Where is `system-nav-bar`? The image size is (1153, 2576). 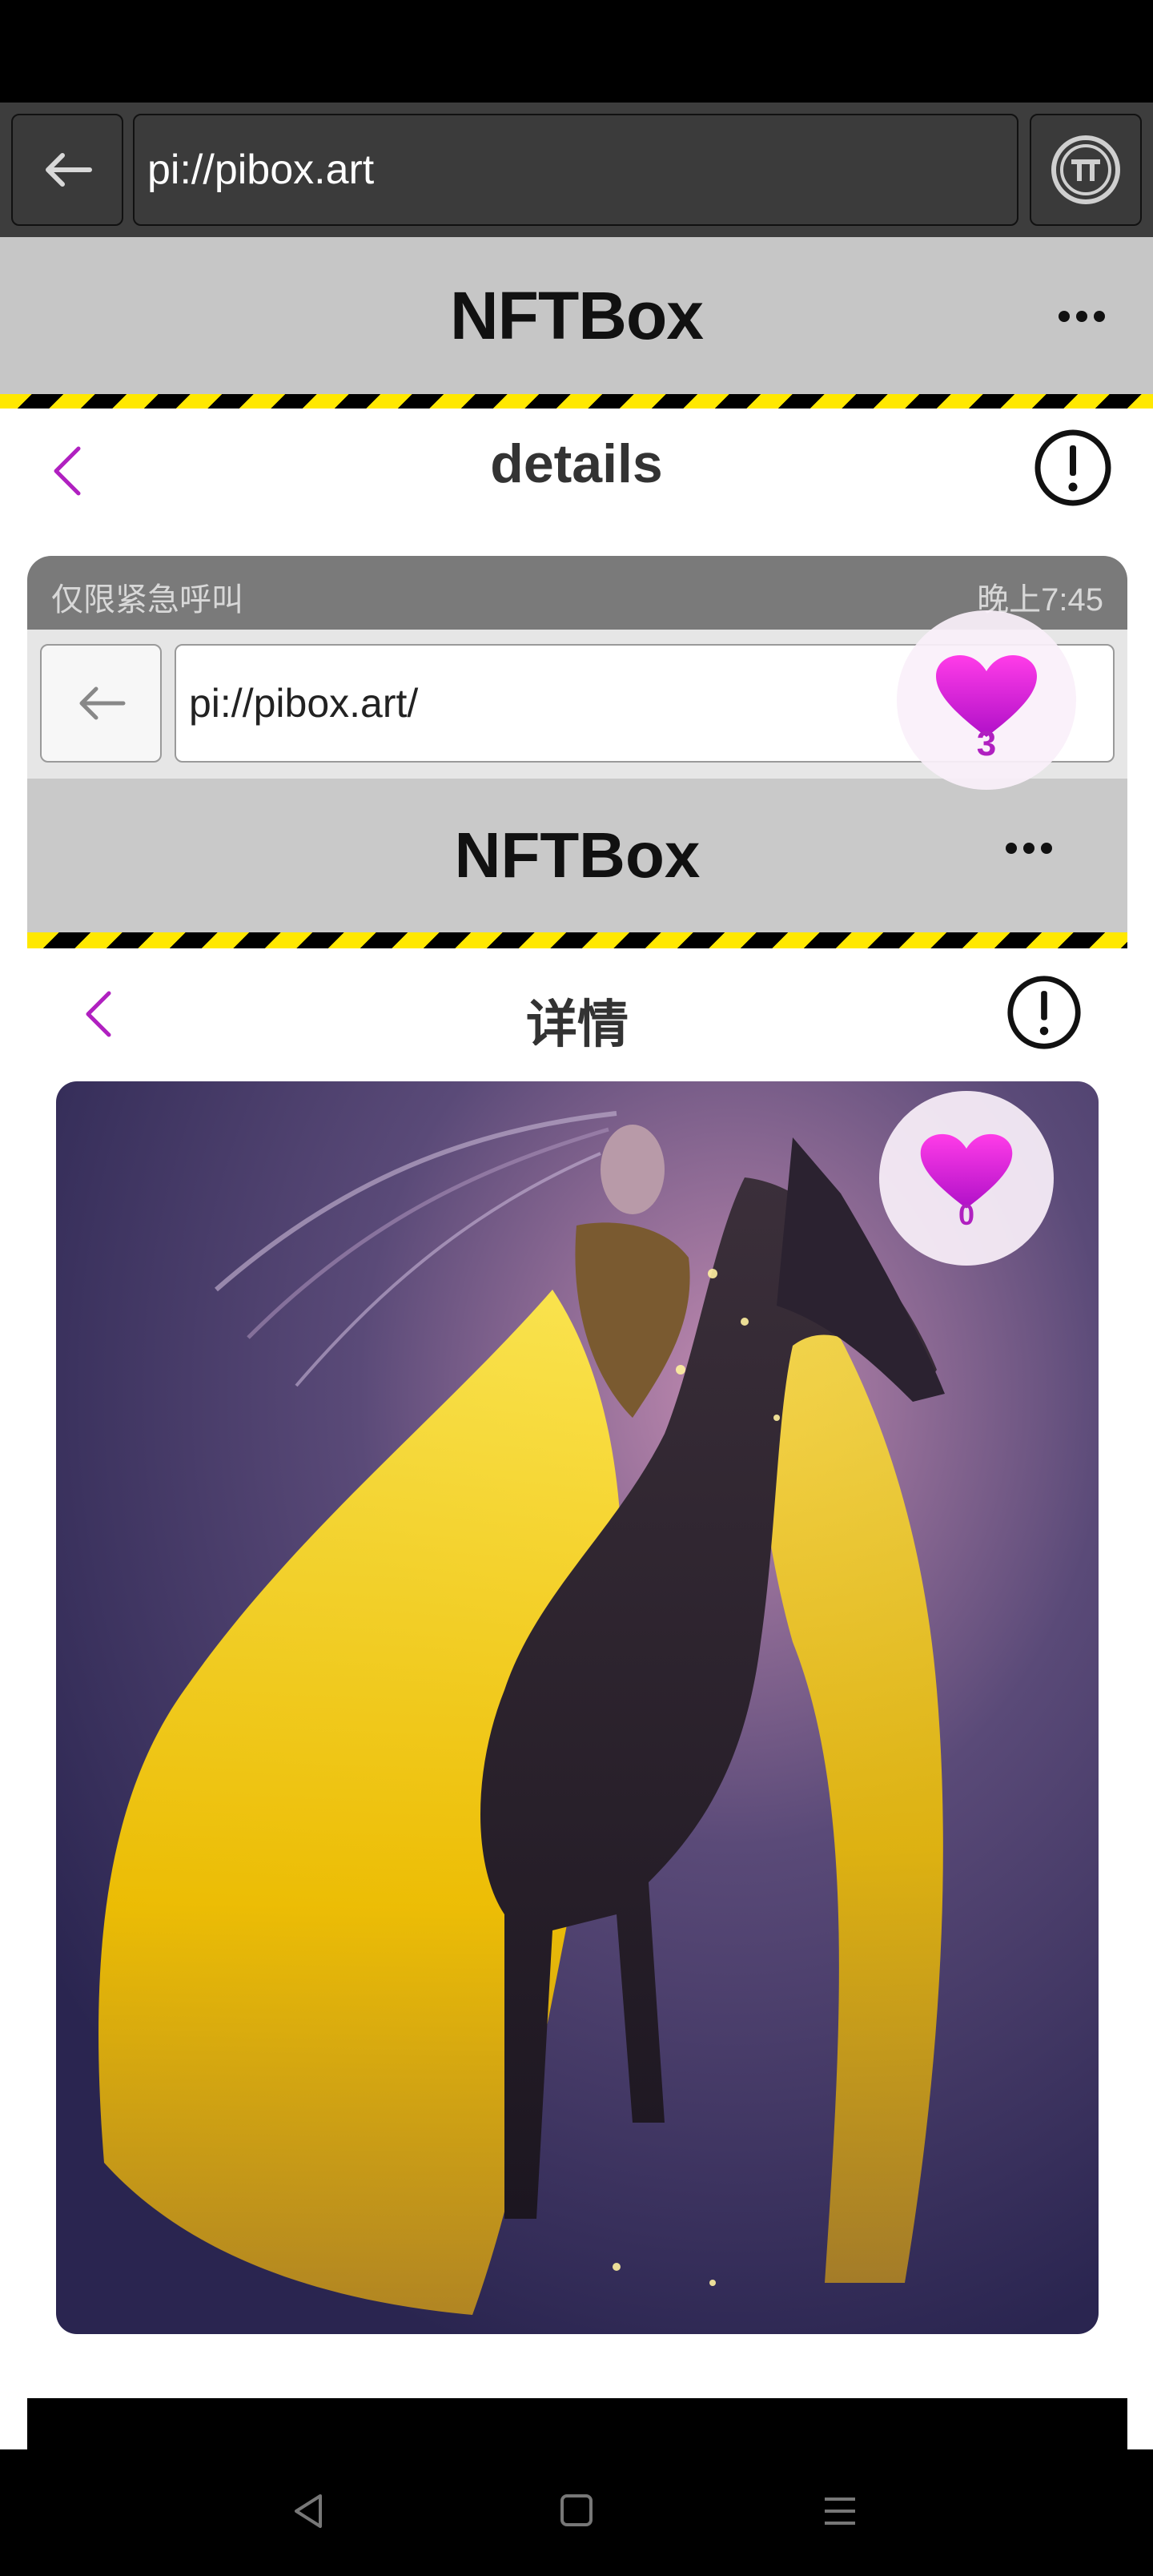 system-nav-bar is located at coordinates (576, 2512).